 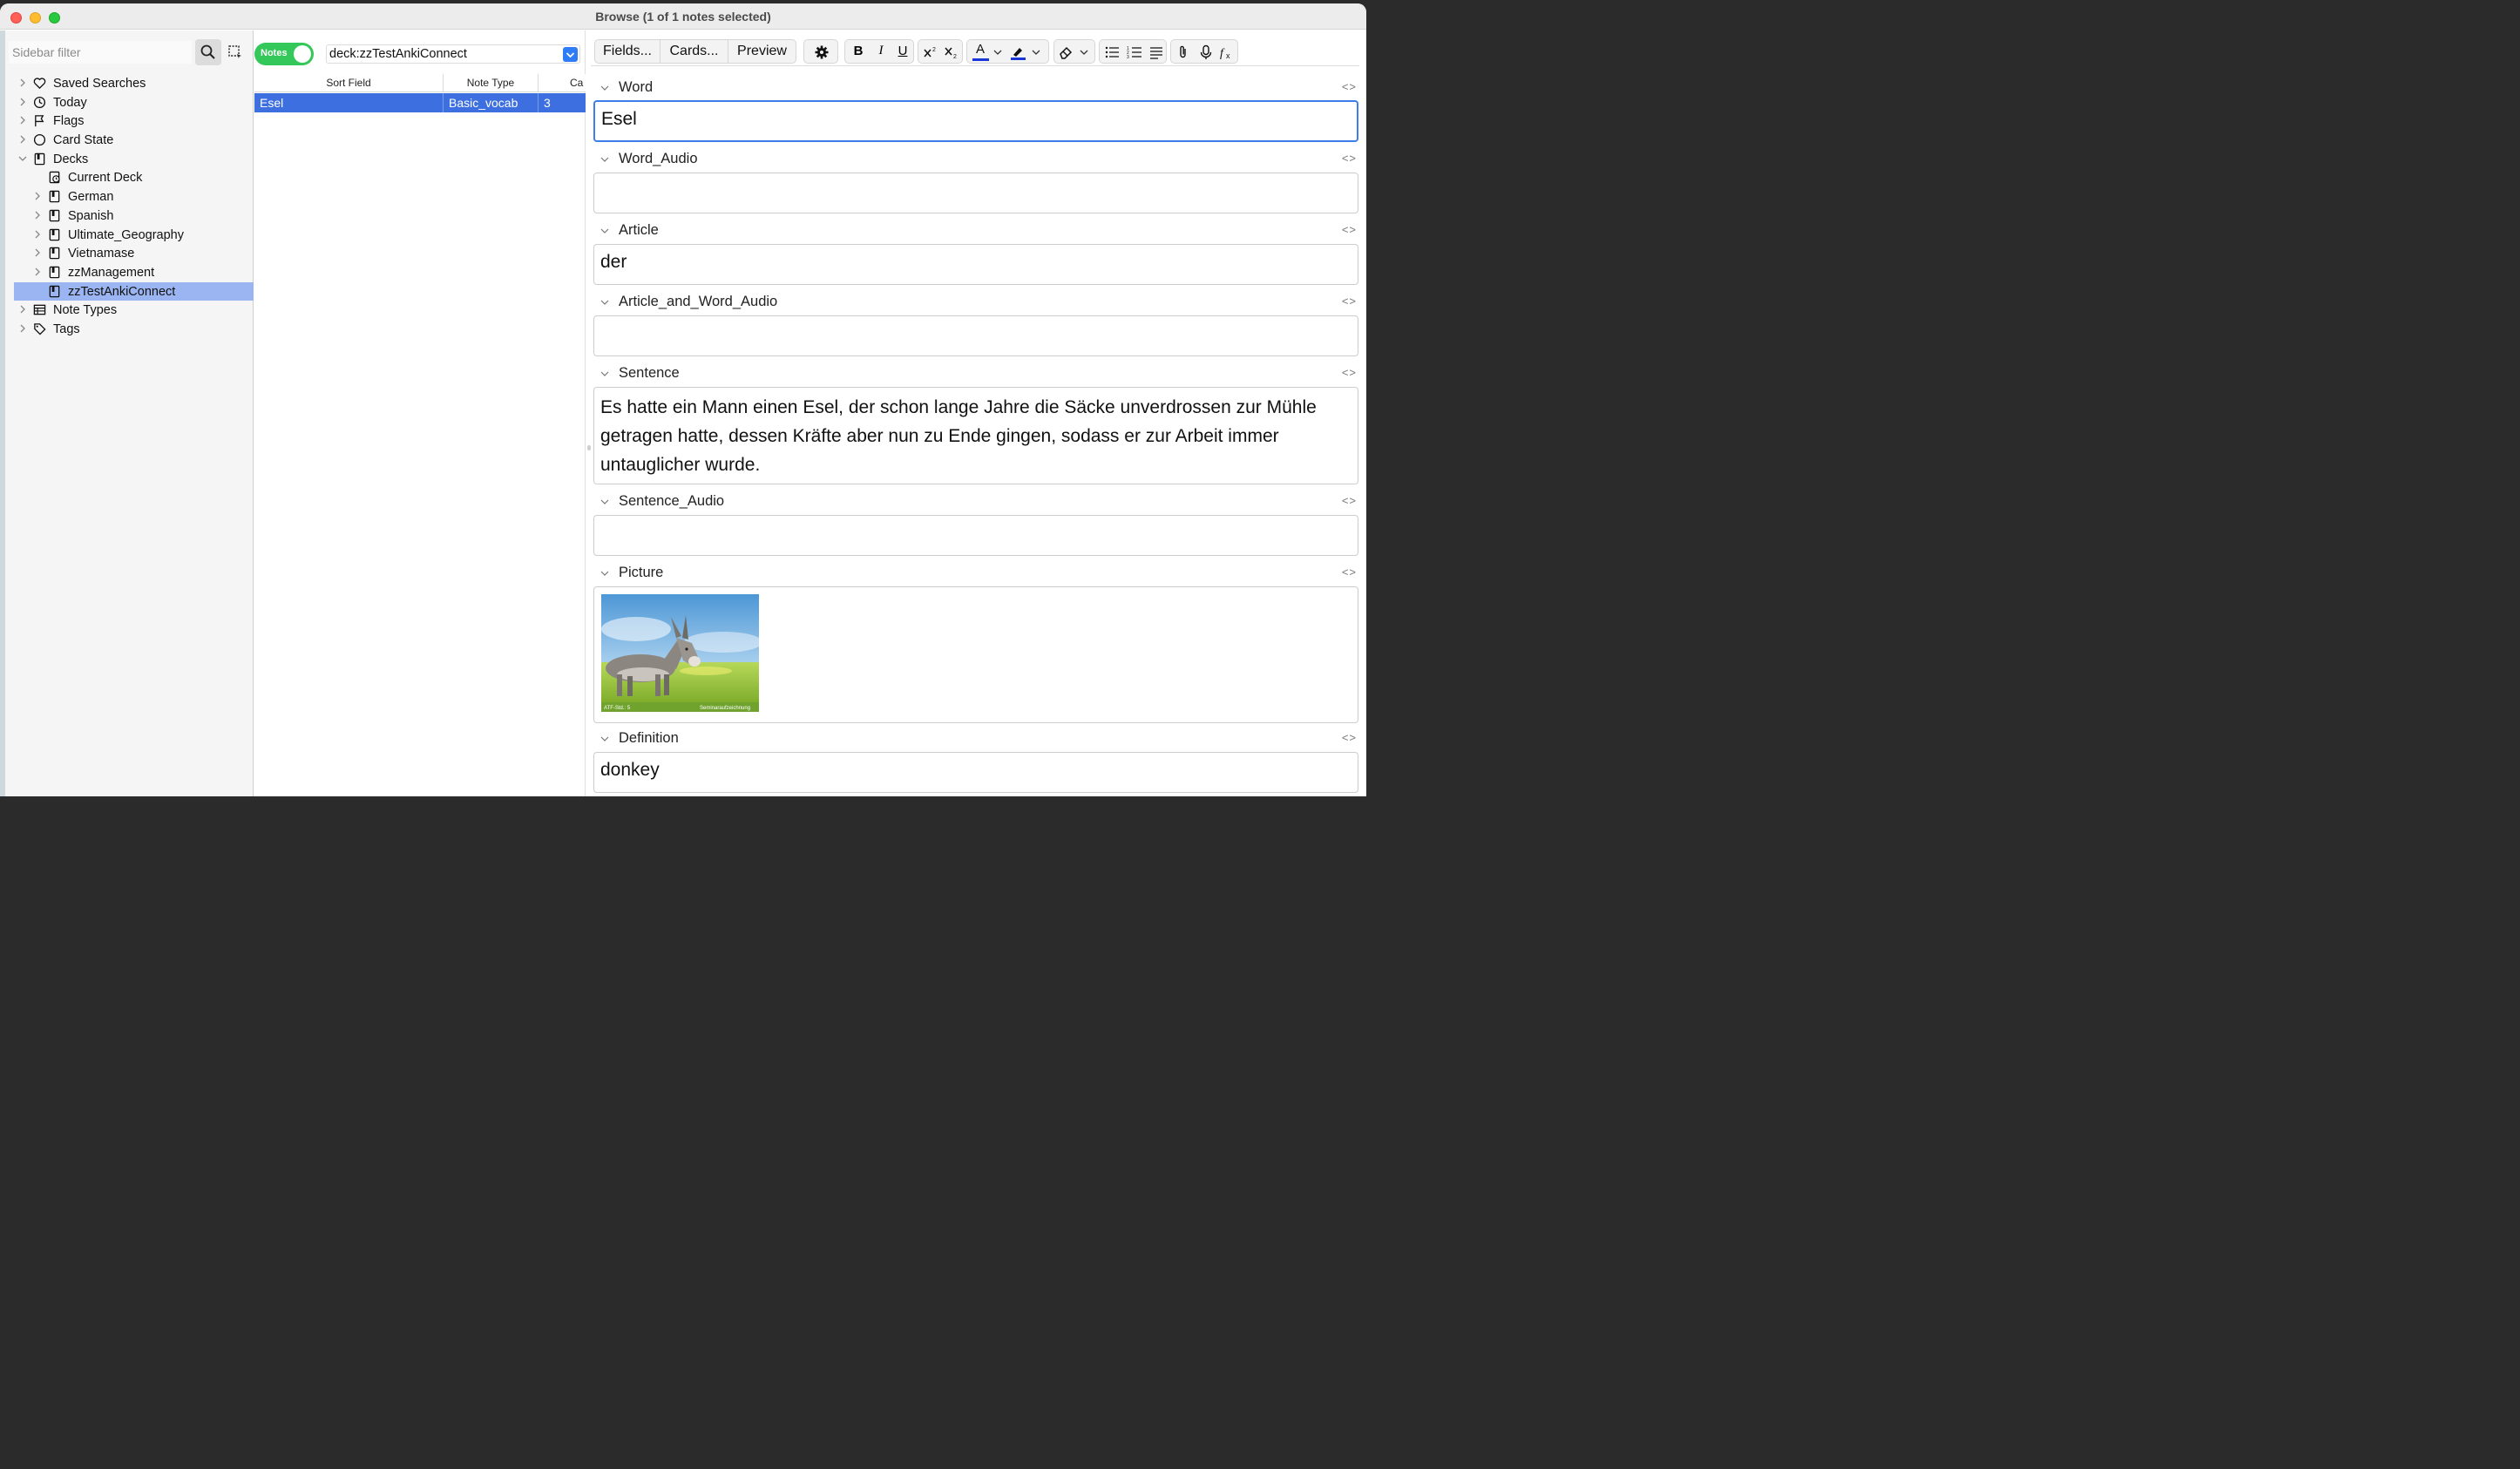 What do you see at coordinates (975, 335) in the screenshot?
I see `article-and-word-audio-field-input` at bounding box center [975, 335].